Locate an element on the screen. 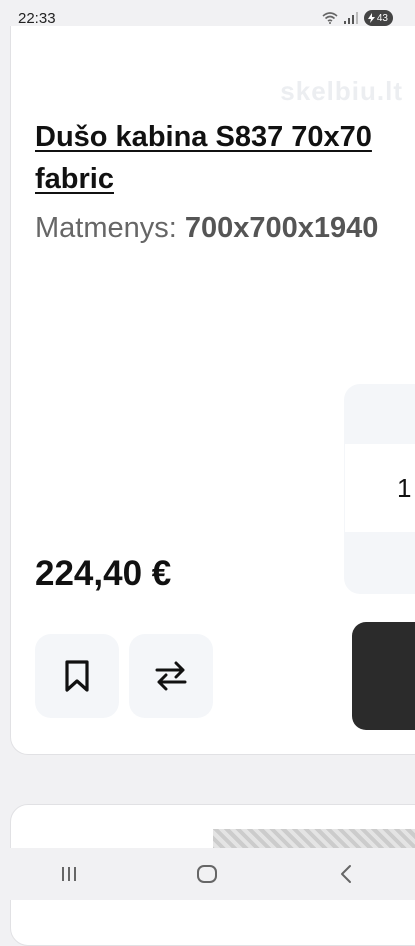 The width and height of the screenshot is (415, 946). system-nav-bar is located at coordinates (207, 874).